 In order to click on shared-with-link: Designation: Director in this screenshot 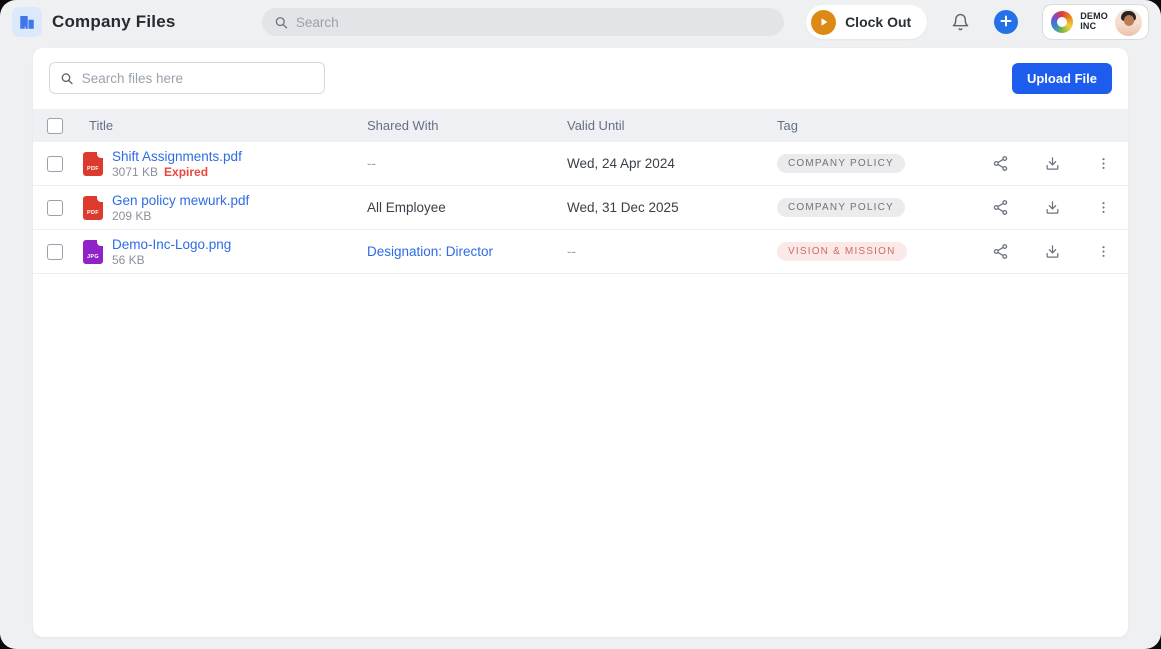, I will do `click(430, 251)`.